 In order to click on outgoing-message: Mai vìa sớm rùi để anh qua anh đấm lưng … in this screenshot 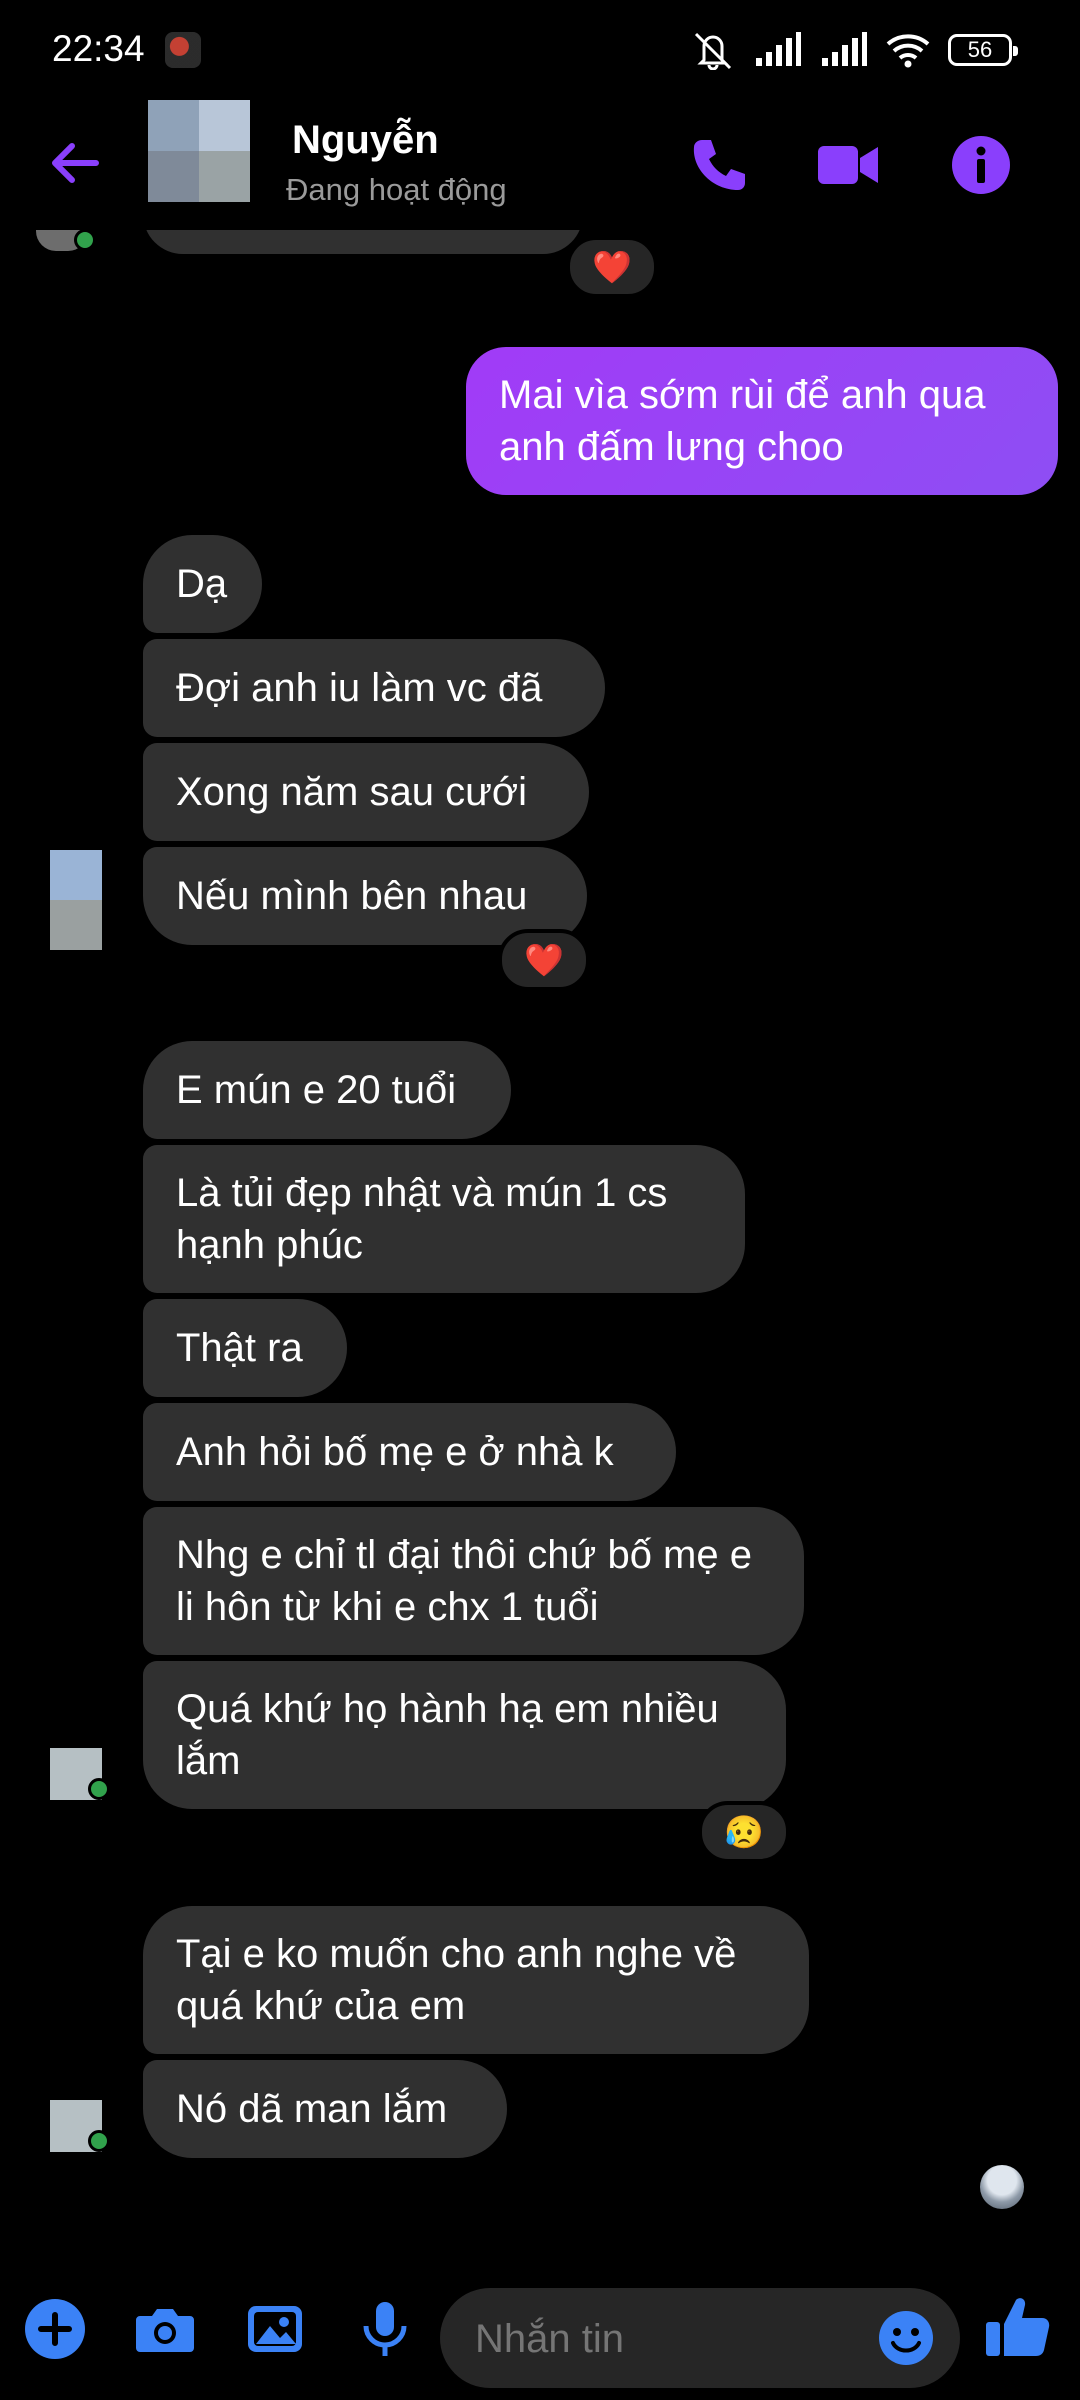, I will do `click(762, 421)`.